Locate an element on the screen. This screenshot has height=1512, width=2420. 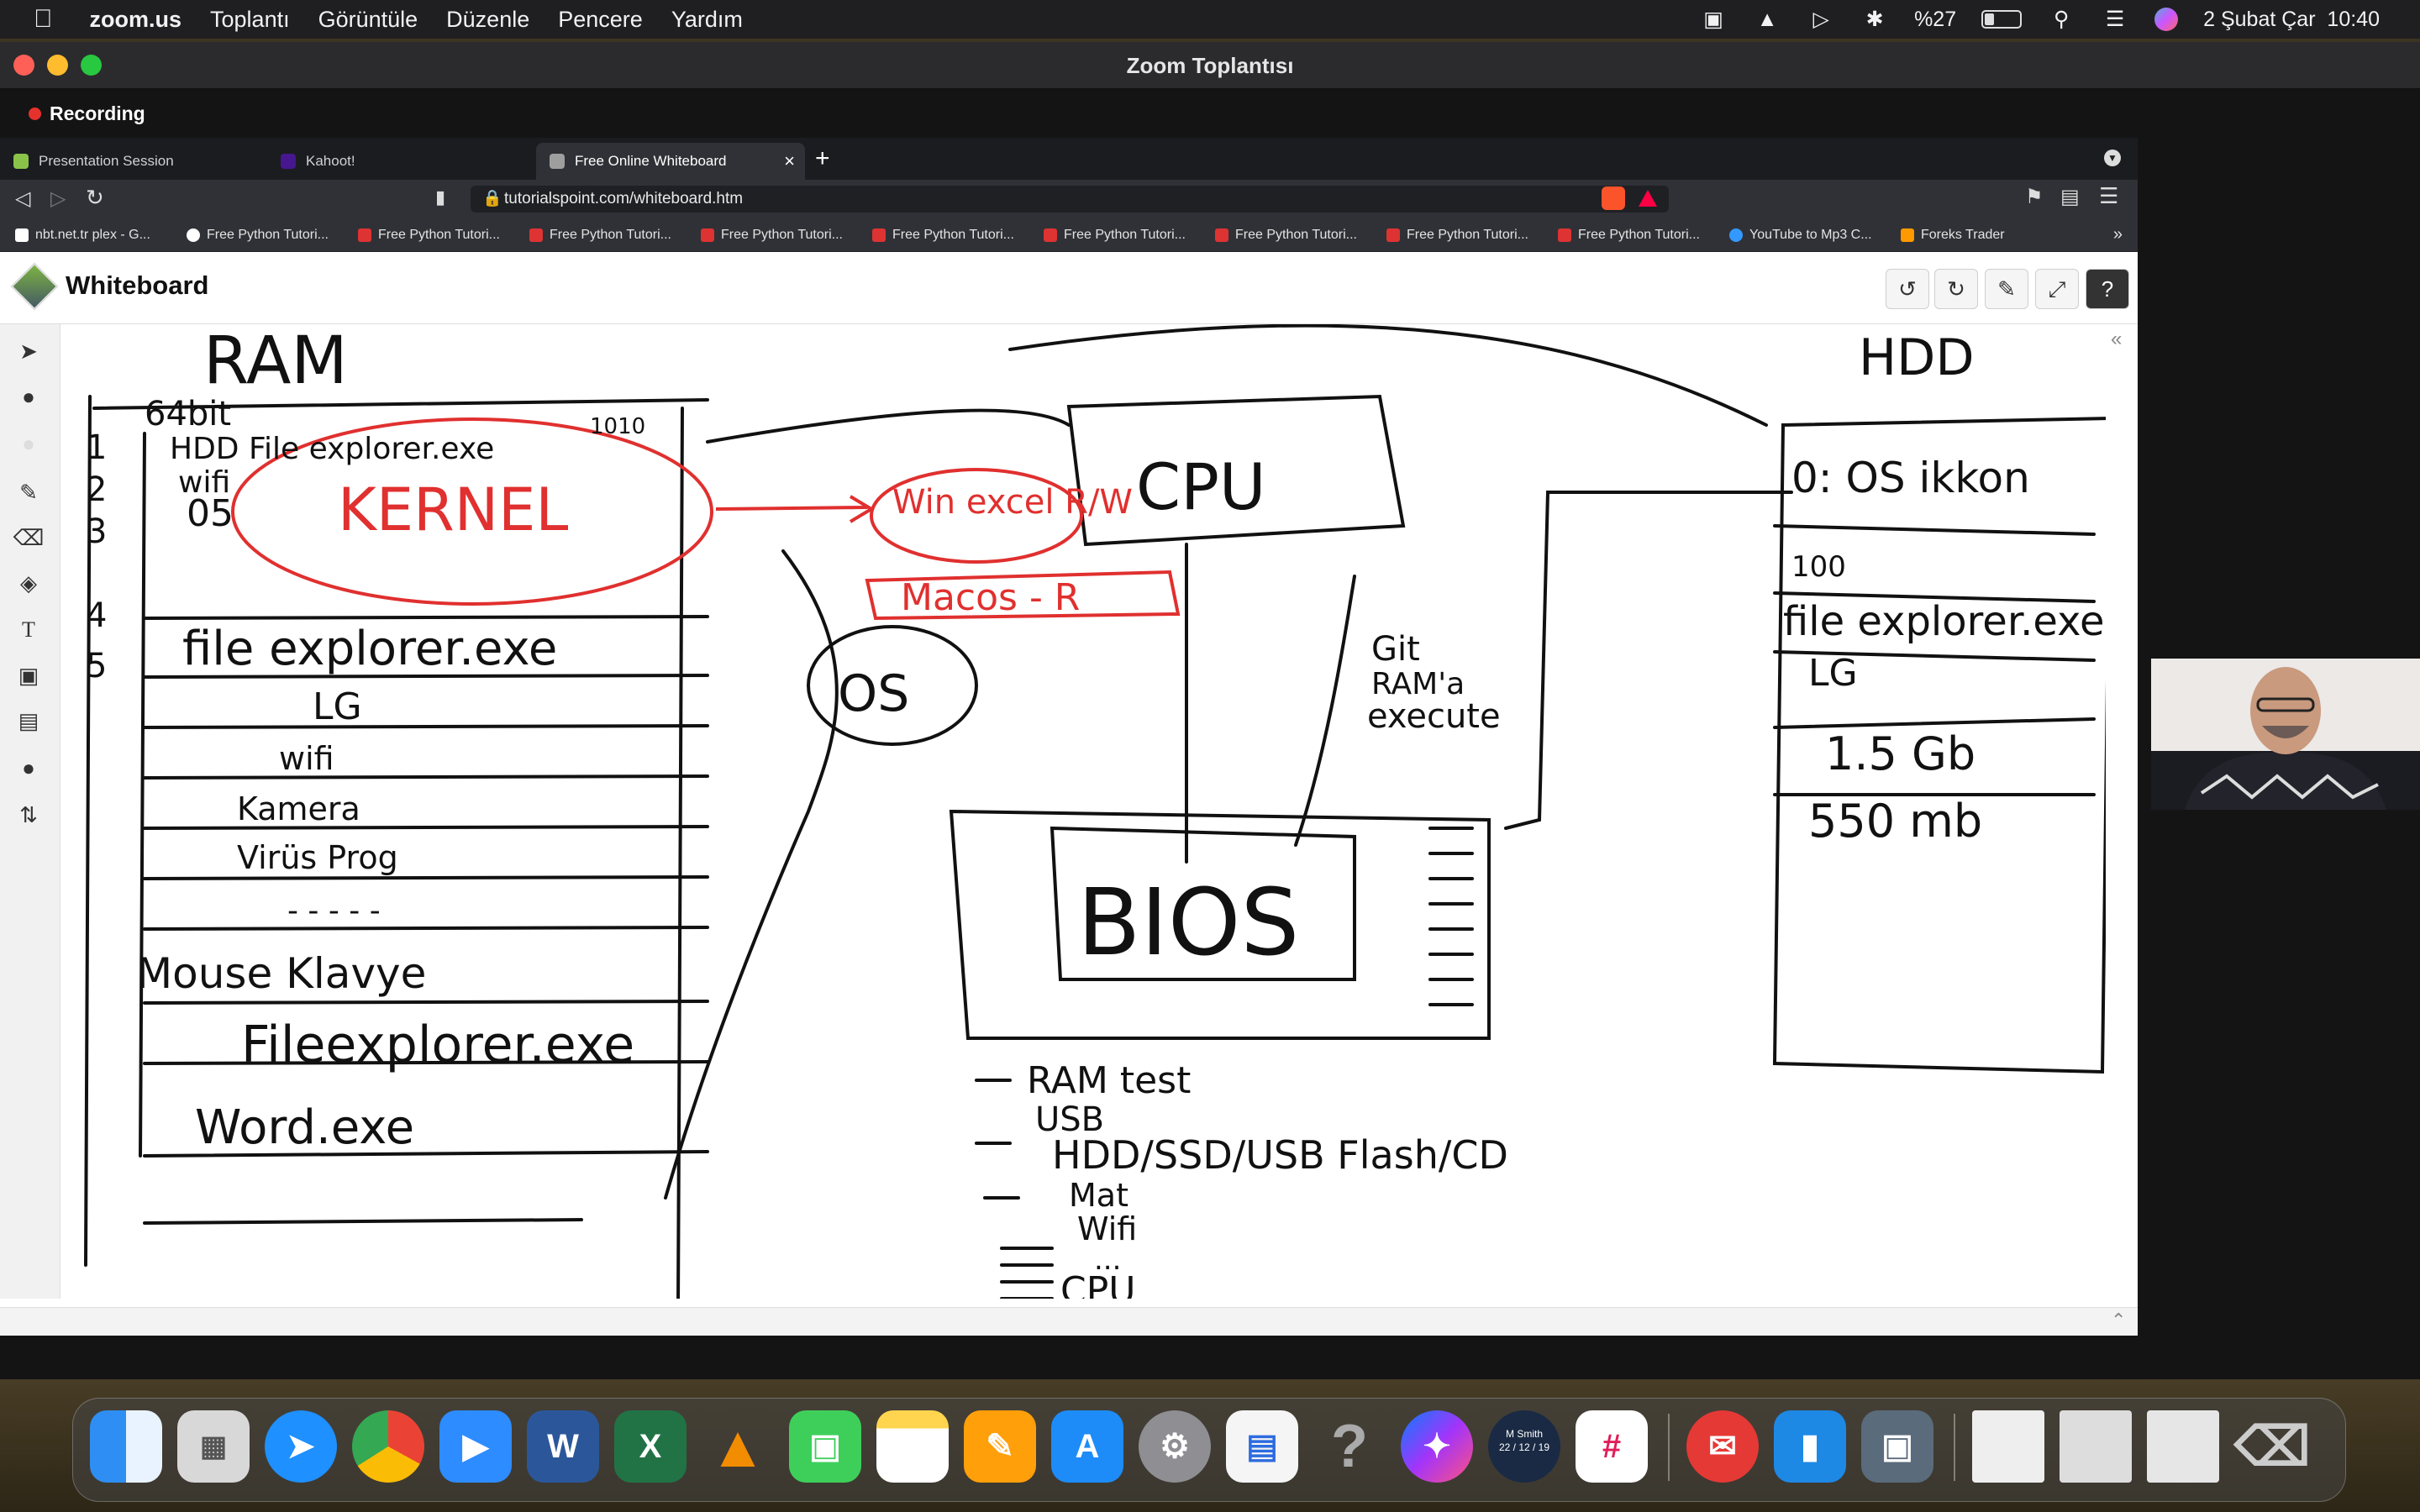
trash-icon: ⌫ is located at coordinates (2272, 1446).